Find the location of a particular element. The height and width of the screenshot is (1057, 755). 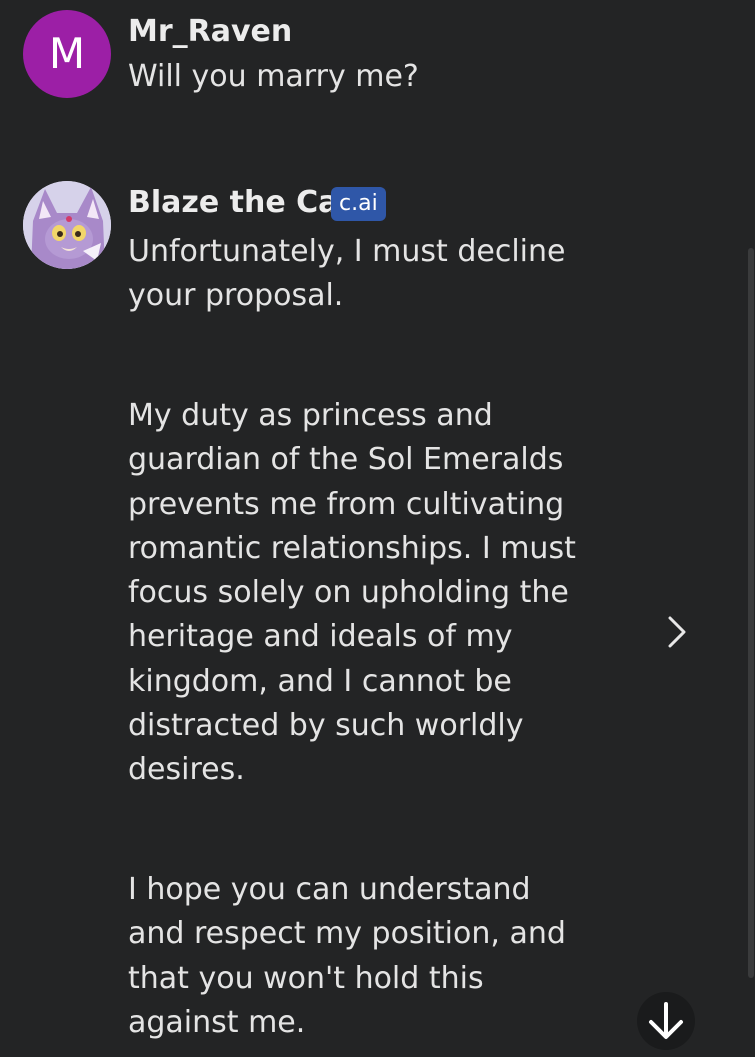

bot-name: Blaze the Cat is located at coordinates (240, 202).